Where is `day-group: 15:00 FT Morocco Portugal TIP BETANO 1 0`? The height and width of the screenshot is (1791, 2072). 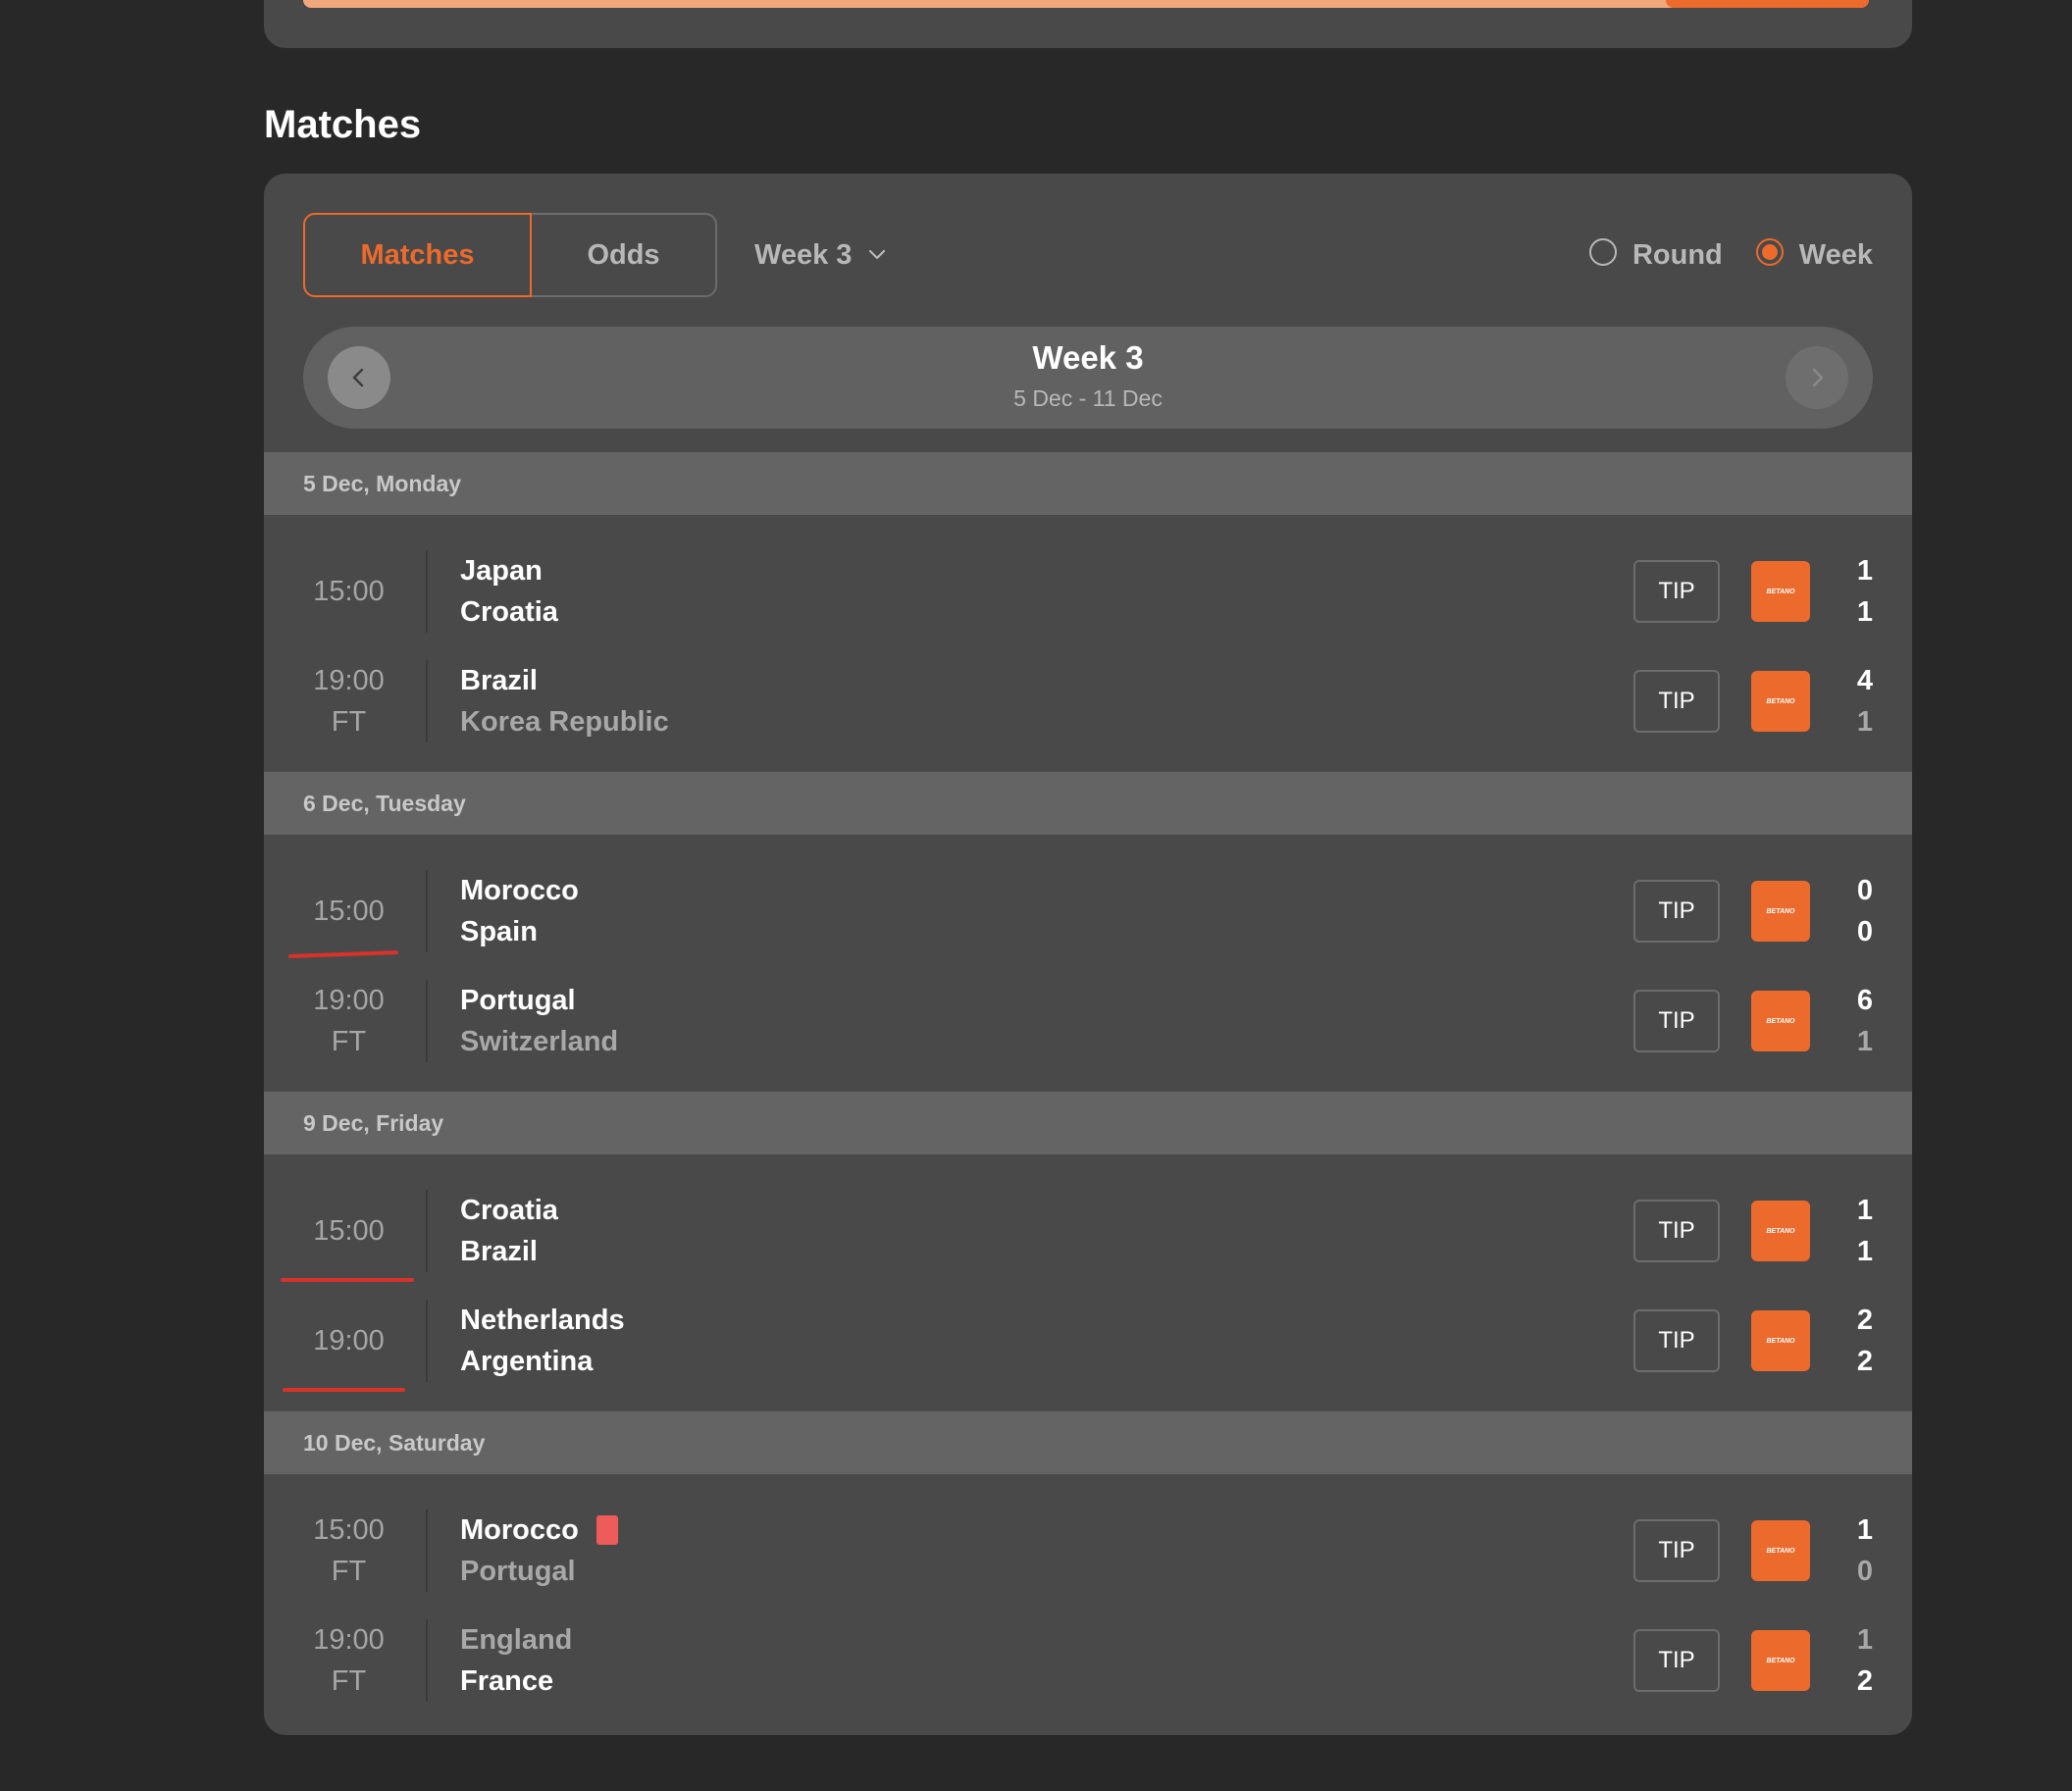 day-group: 15:00 FT Morocco Portugal TIP BETANO 1 0 is located at coordinates (1088, 1602).